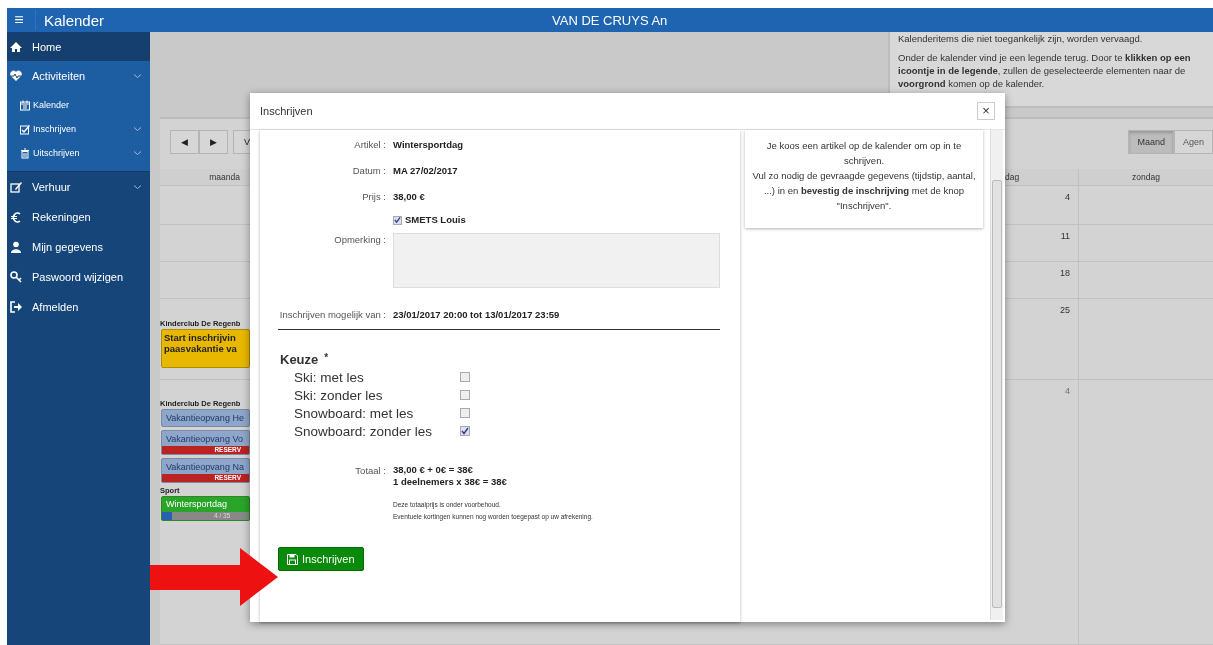  I want to click on sidebar-item: Paswoord wijzigen, so click(78, 277).